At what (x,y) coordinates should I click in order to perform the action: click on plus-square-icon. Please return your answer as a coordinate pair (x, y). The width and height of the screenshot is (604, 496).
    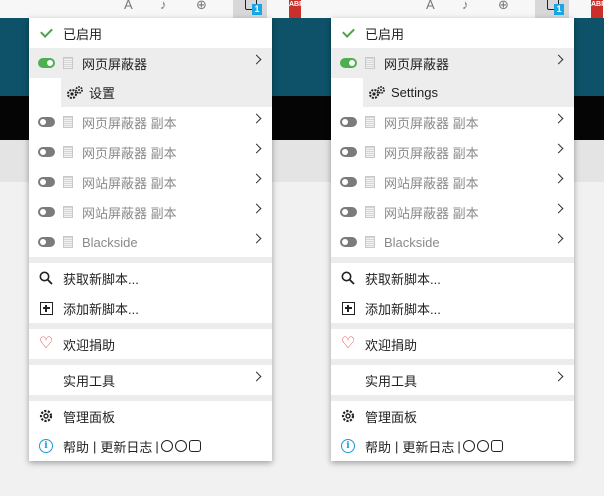
    Looking at the image, I should click on (46, 308).